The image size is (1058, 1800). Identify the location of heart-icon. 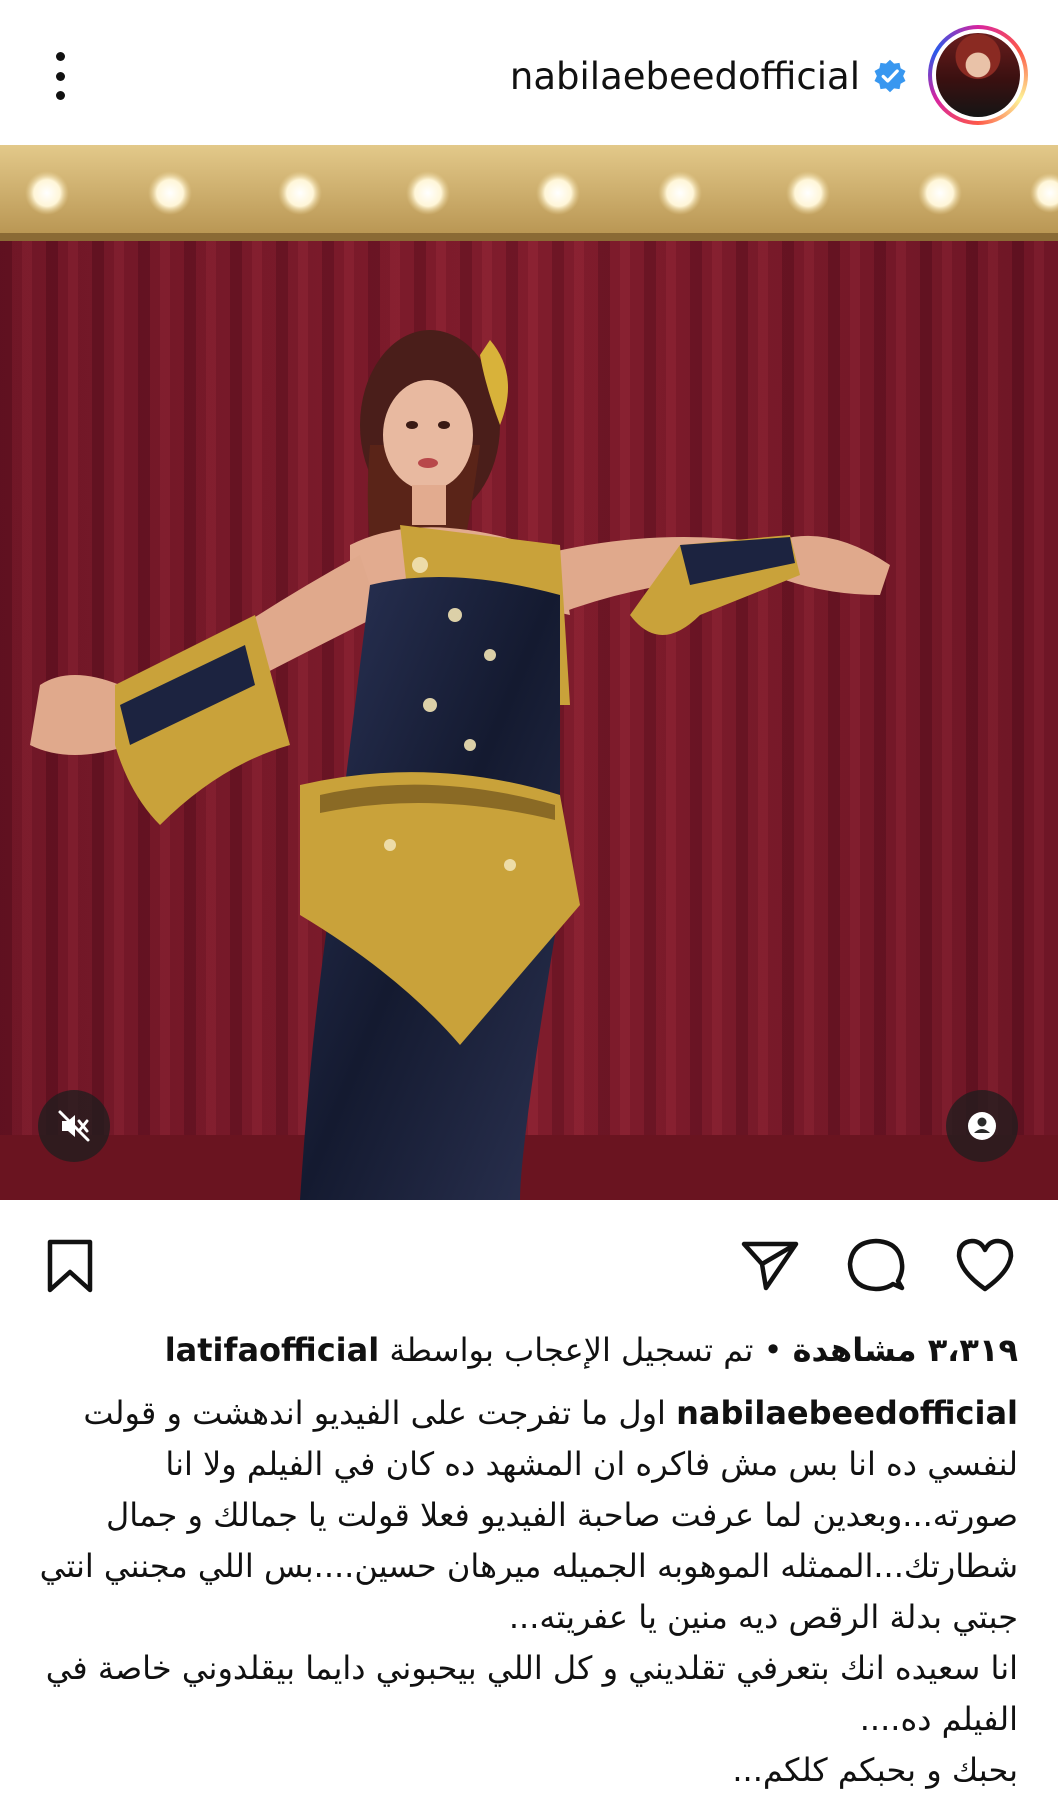
(985, 1266).